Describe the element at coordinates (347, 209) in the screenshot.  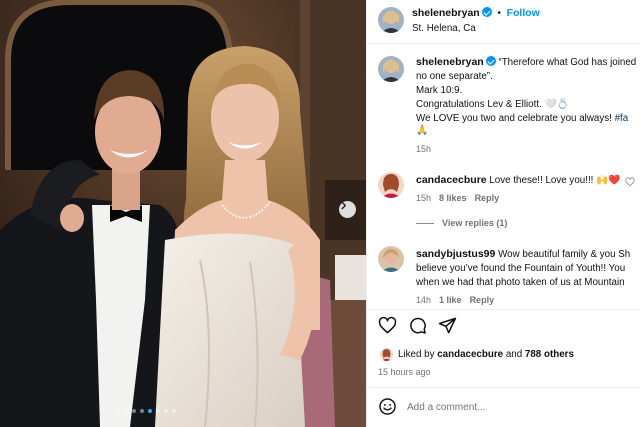
I see `next-photo-button` at that location.